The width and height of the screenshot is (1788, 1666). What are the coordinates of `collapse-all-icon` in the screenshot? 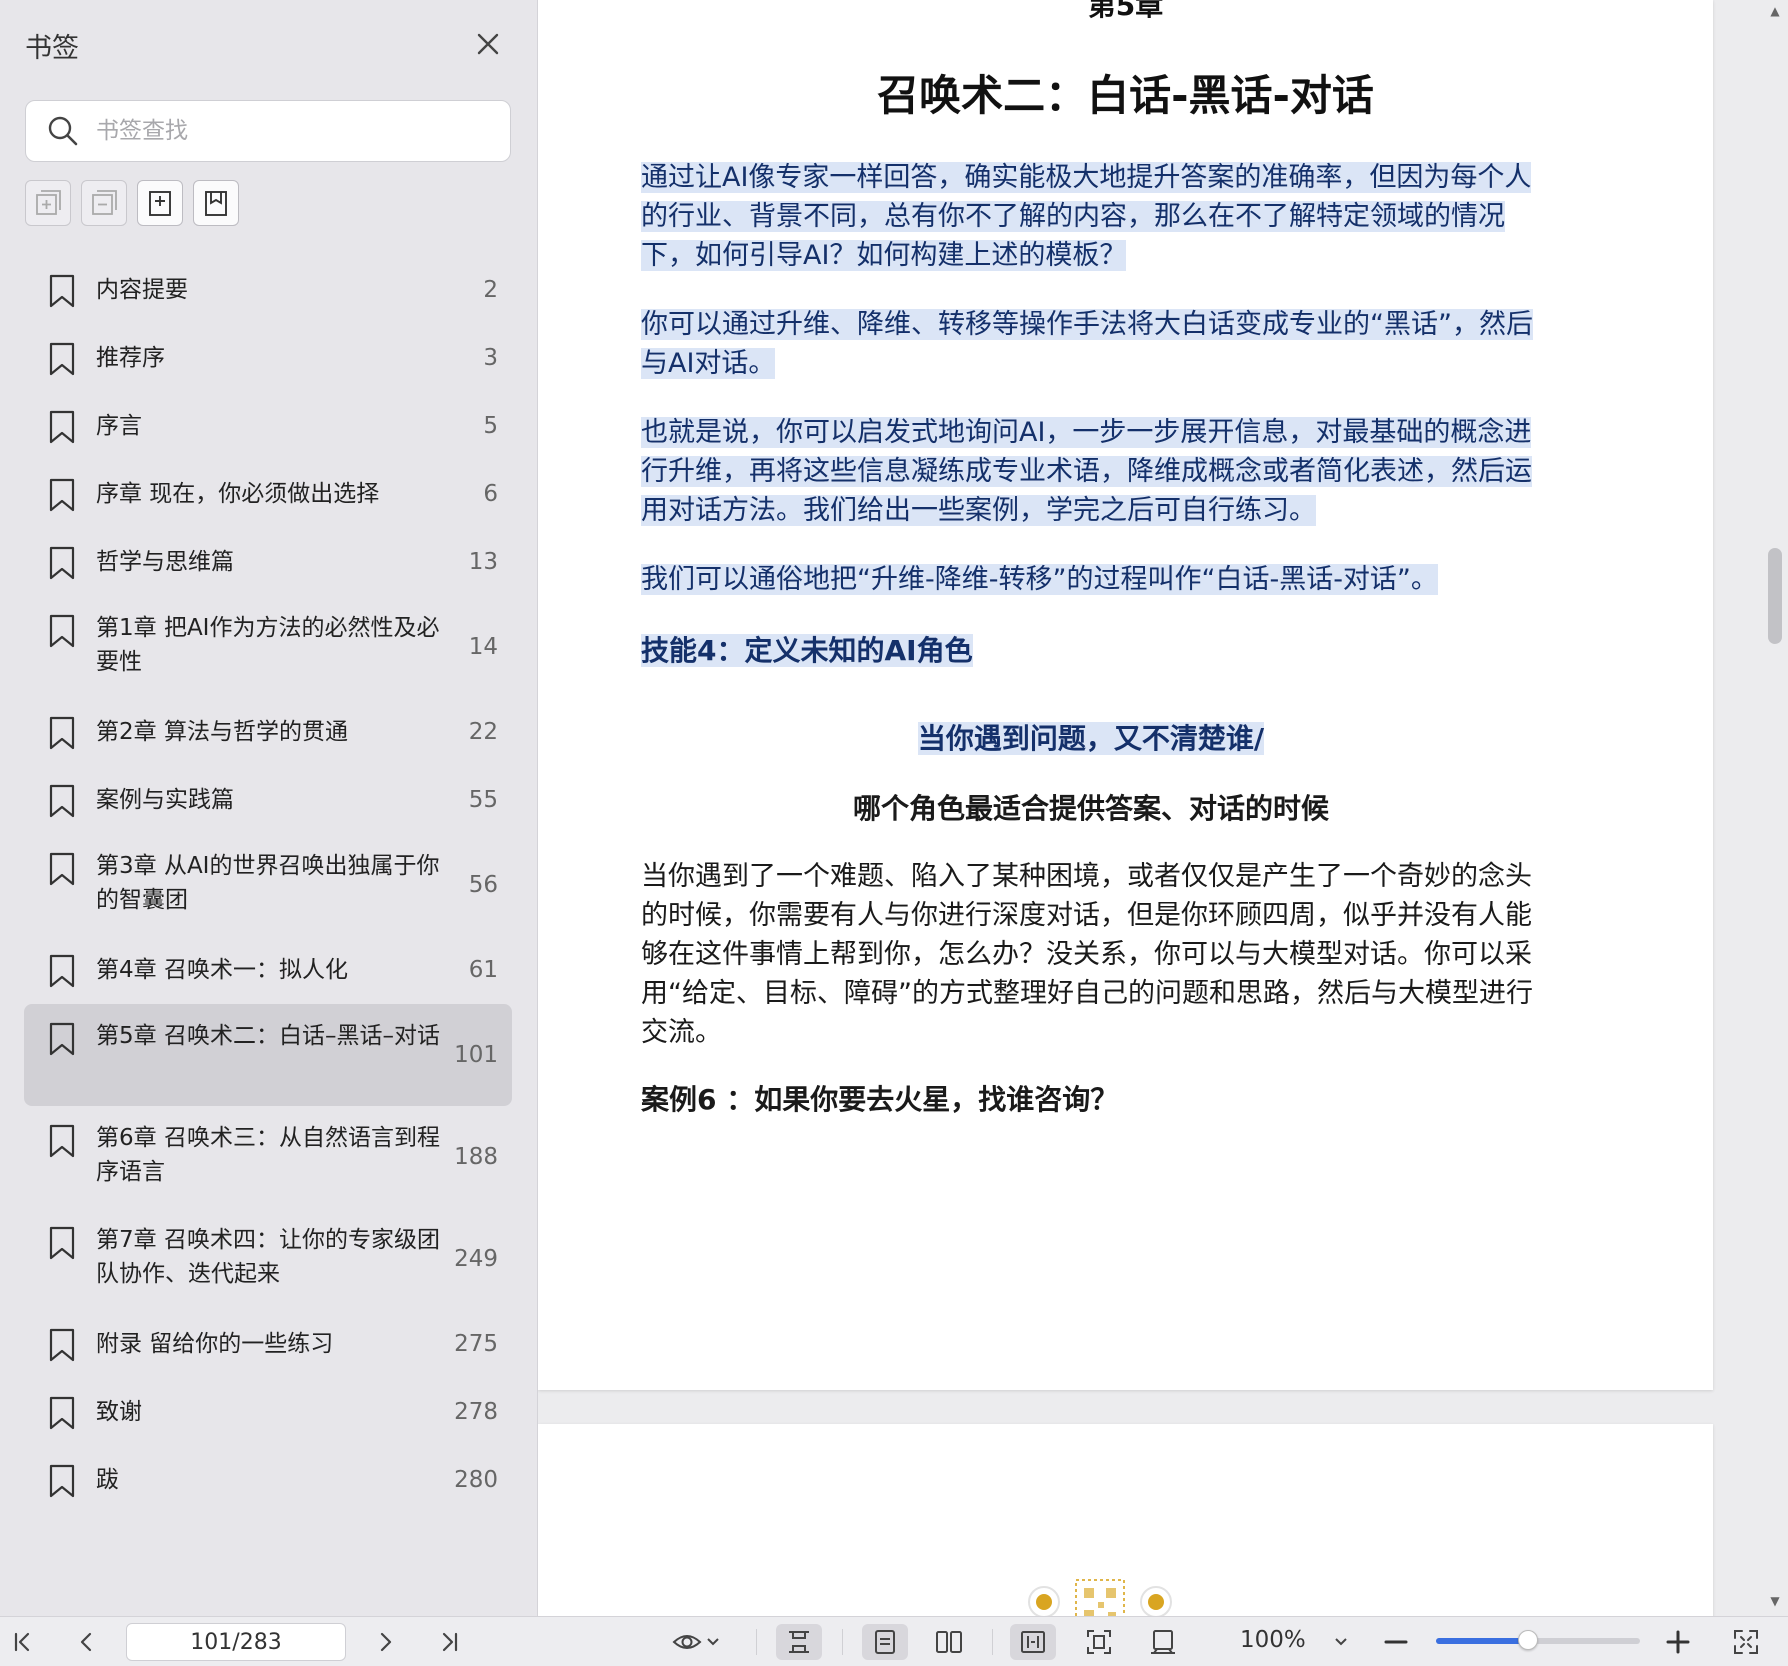 It's located at (104, 202).